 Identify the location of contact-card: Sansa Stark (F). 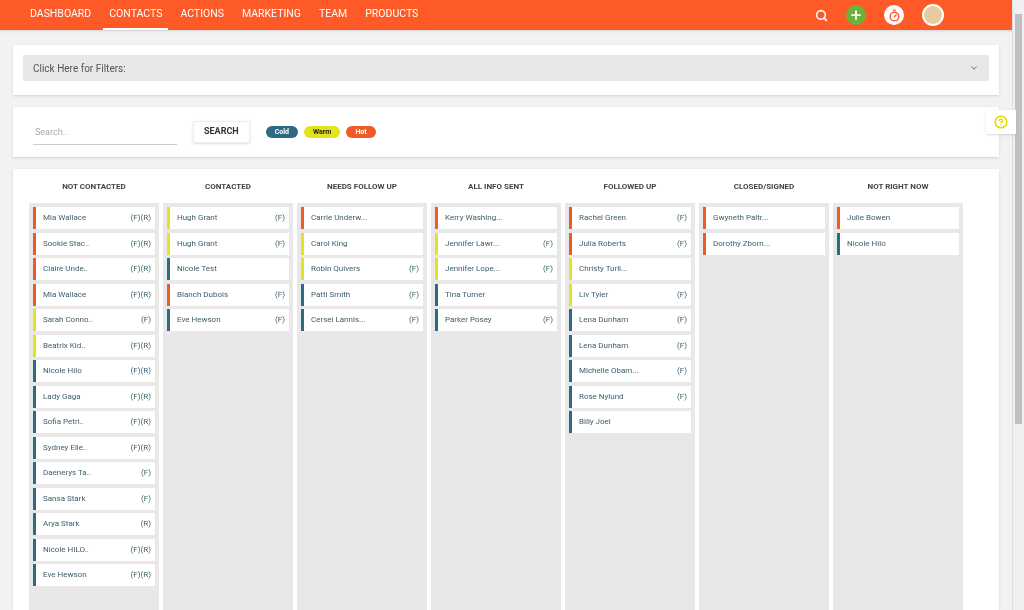
(94, 498).